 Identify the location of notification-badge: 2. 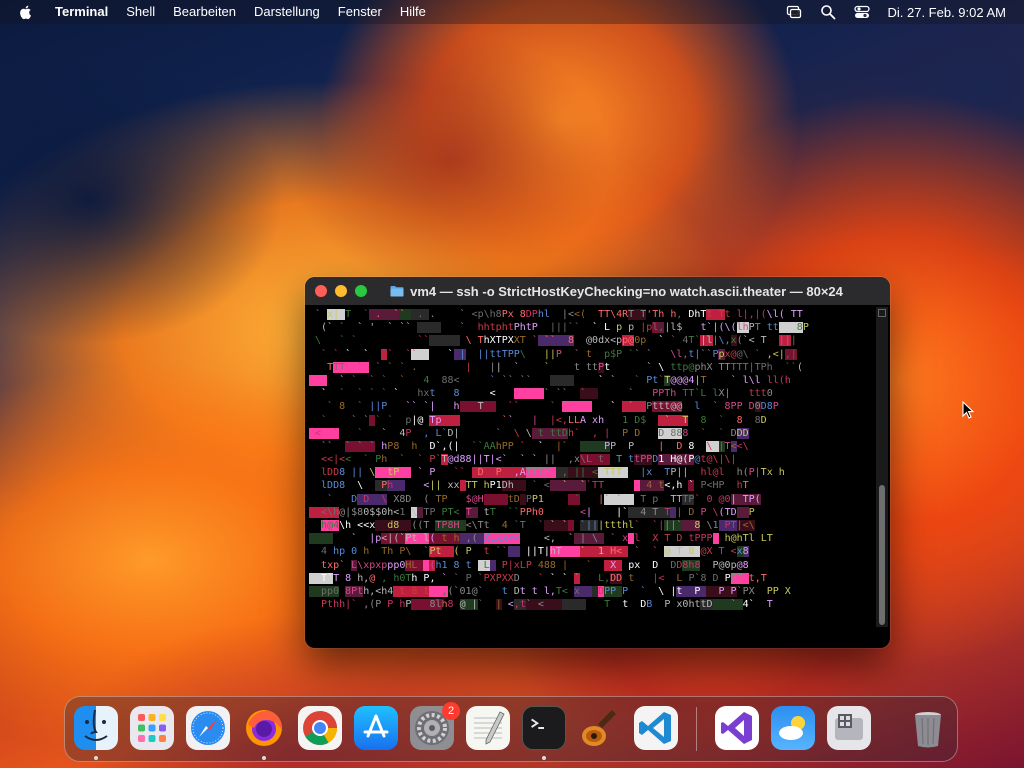
(451, 711).